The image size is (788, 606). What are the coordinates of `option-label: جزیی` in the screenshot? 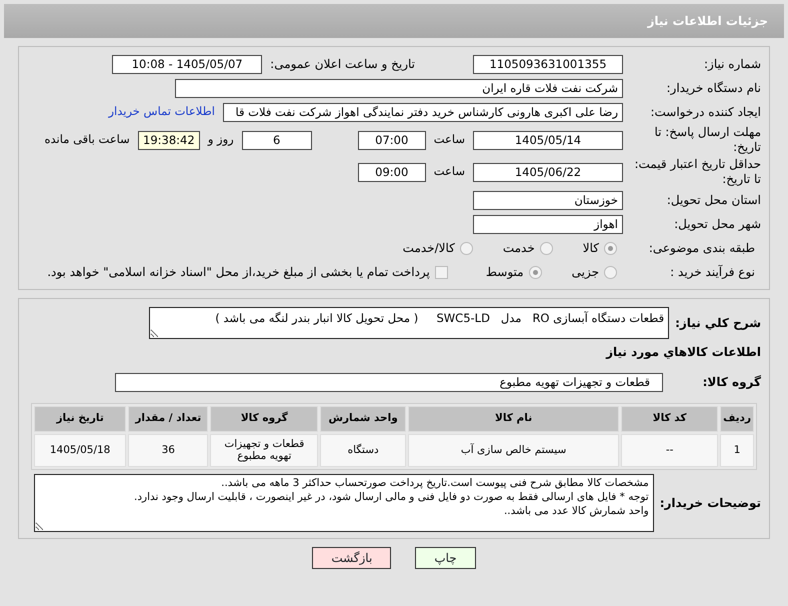 It's located at (585, 272).